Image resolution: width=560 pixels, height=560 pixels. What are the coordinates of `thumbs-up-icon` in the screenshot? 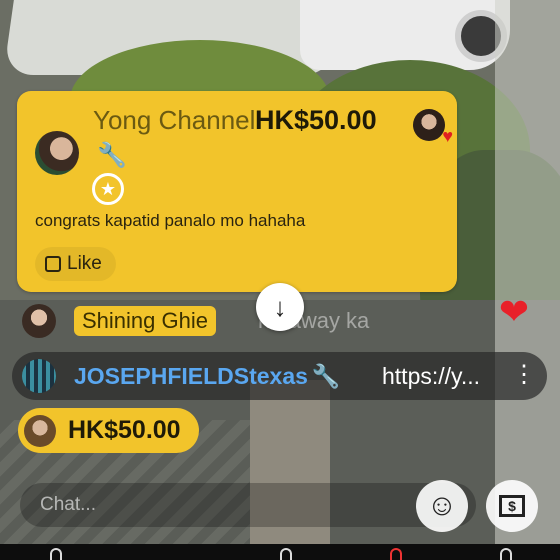 It's located at (53, 264).